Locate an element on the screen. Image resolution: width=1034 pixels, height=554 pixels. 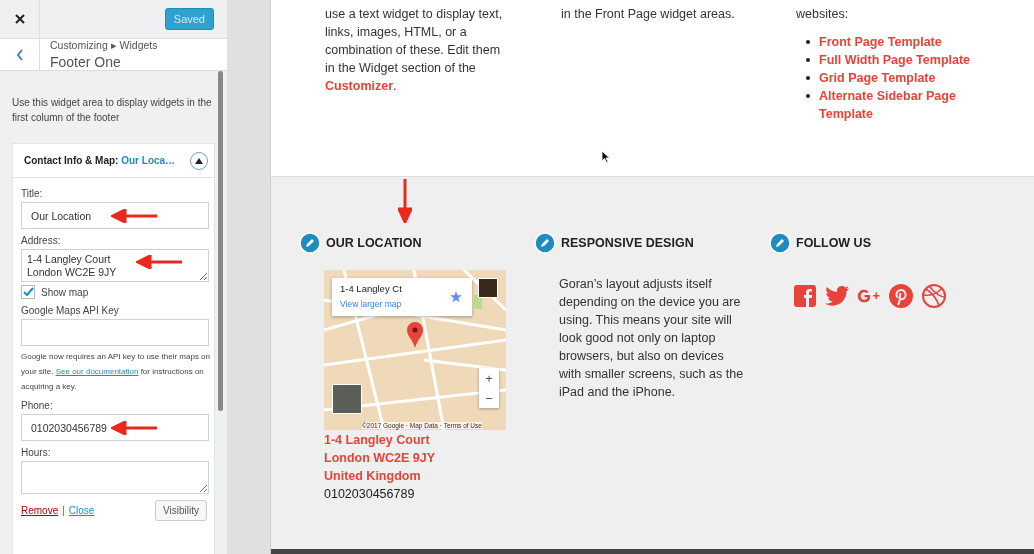
visibility-button: Visibility is located at coordinates (181, 510).